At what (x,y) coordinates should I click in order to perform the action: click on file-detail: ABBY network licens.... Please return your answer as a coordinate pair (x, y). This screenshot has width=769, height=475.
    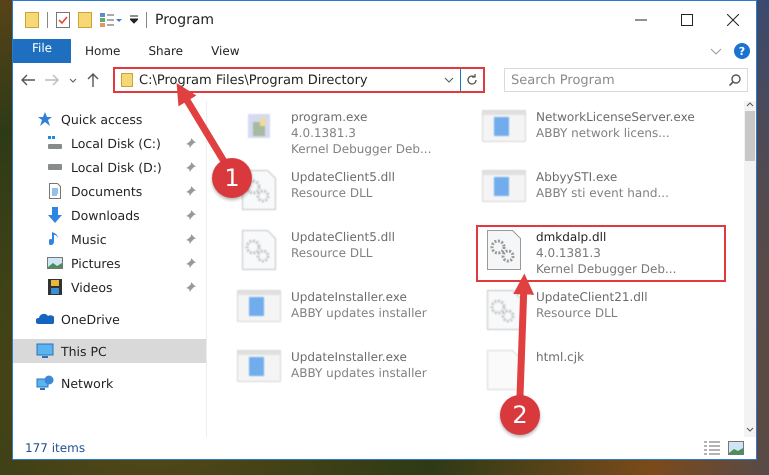
    Looking at the image, I should click on (603, 133).